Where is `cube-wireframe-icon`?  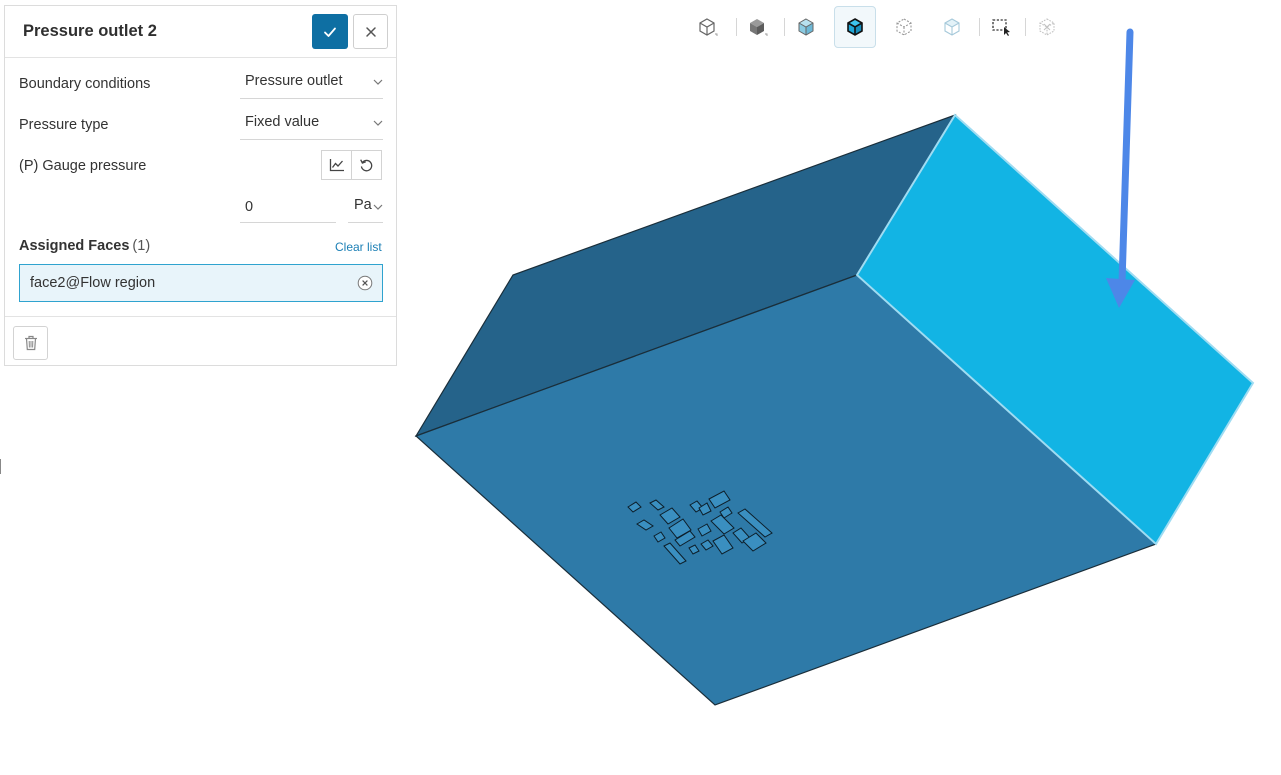 cube-wireframe-icon is located at coordinates (904, 27).